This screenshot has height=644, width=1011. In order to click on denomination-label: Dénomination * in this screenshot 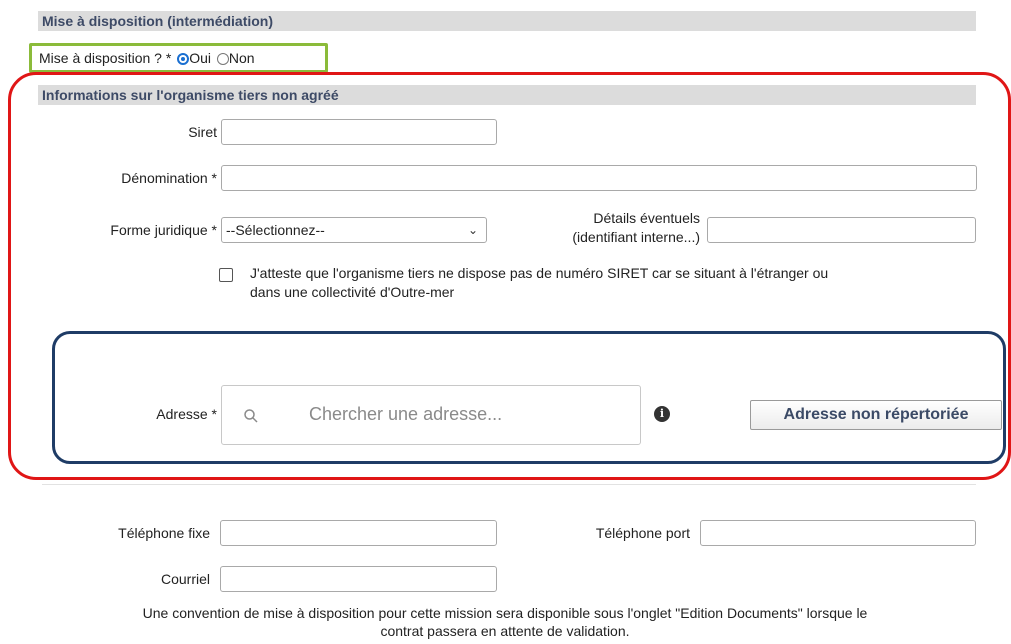, I will do `click(169, 178)`.